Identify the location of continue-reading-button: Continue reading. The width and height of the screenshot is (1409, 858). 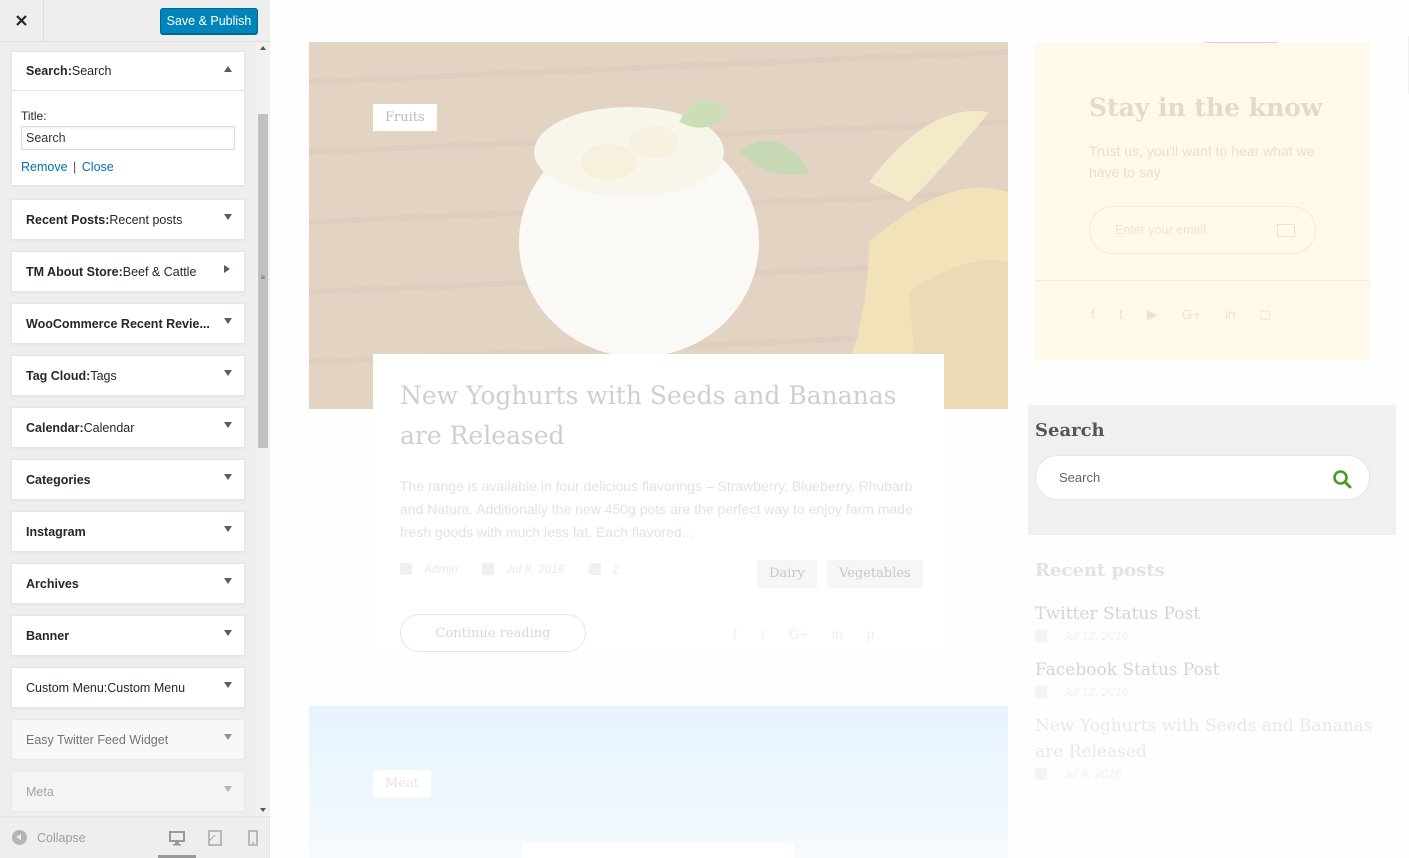
(493, 633).